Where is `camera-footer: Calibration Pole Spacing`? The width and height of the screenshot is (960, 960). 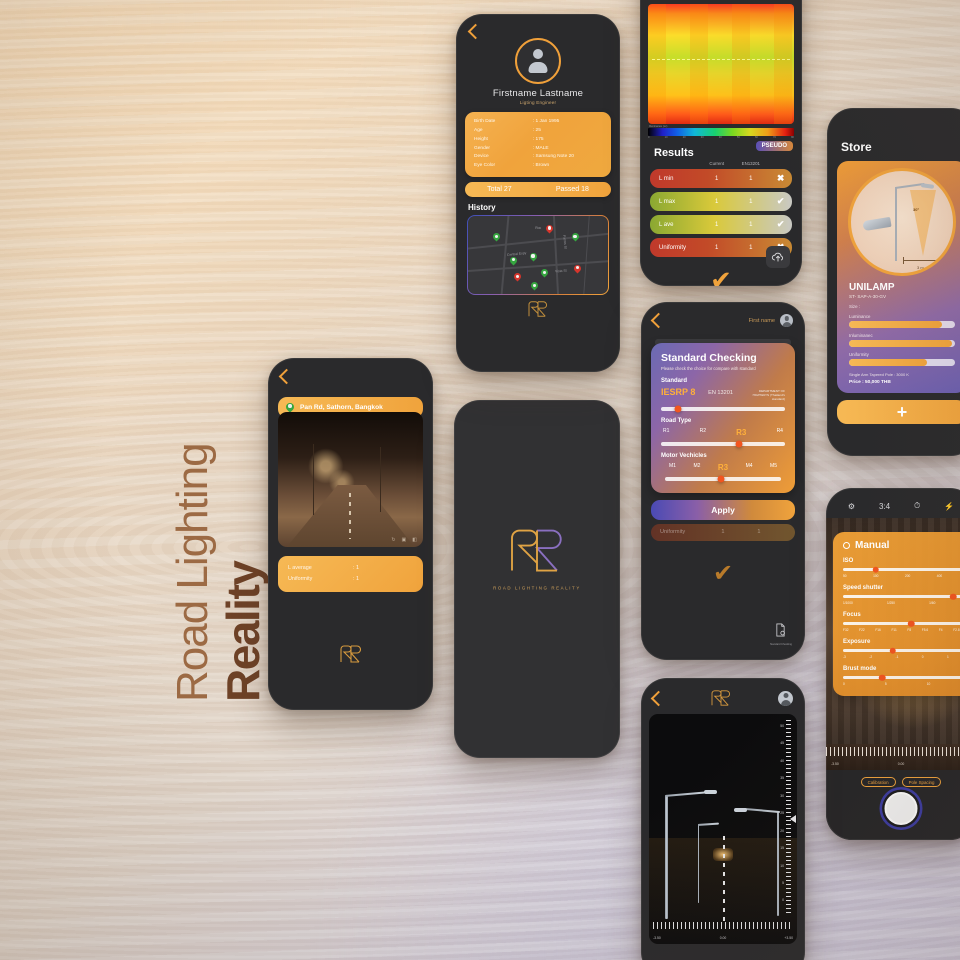
camera-footer: Calibration Pole Spacing is located at coordinates (893, 805).